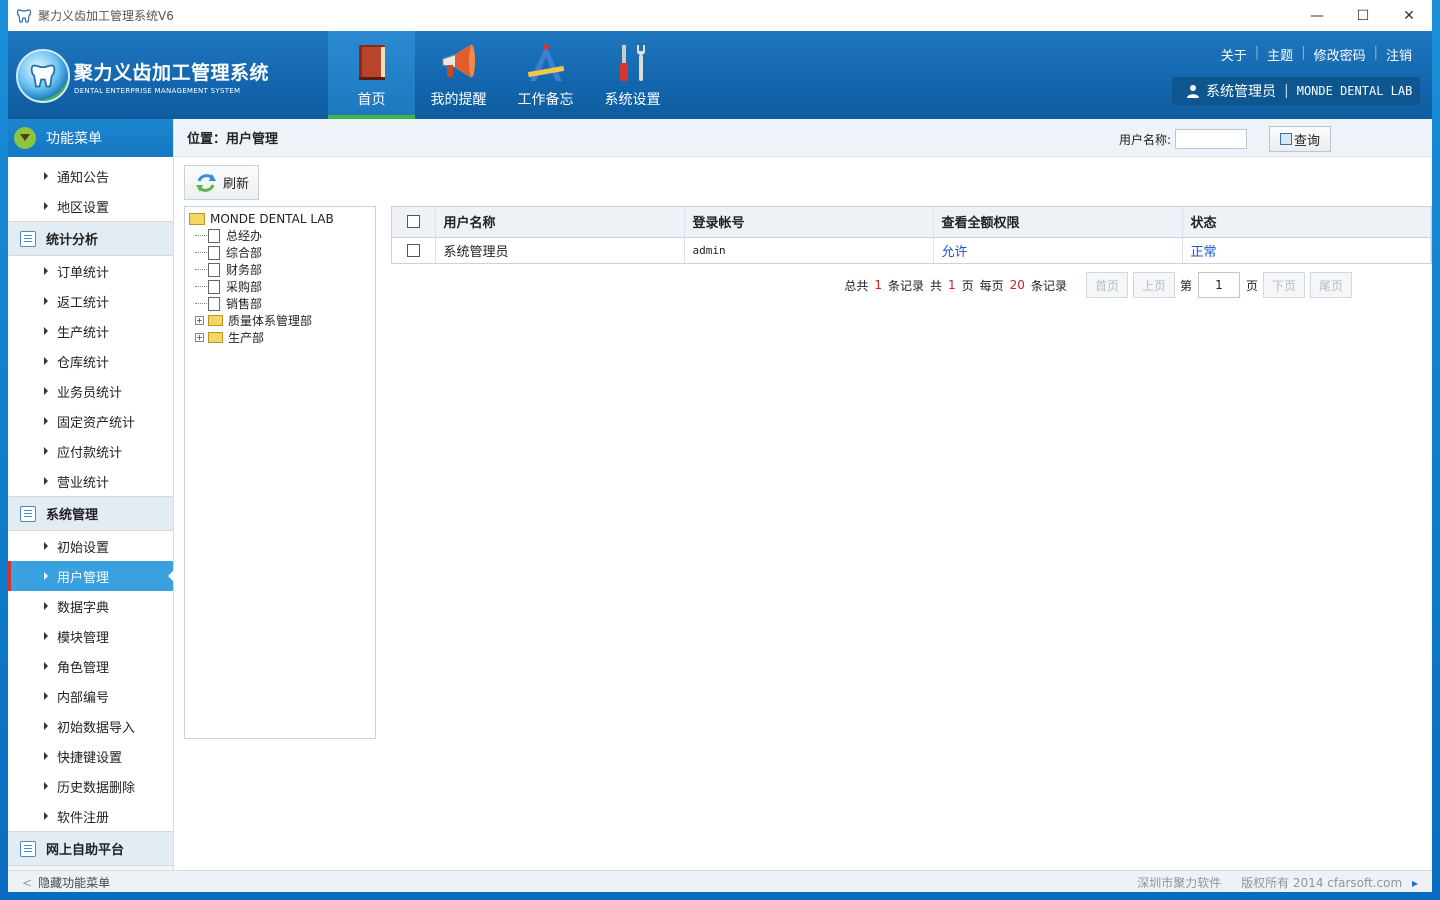  I want to click on about-link: 关于, so click(1234, 54).